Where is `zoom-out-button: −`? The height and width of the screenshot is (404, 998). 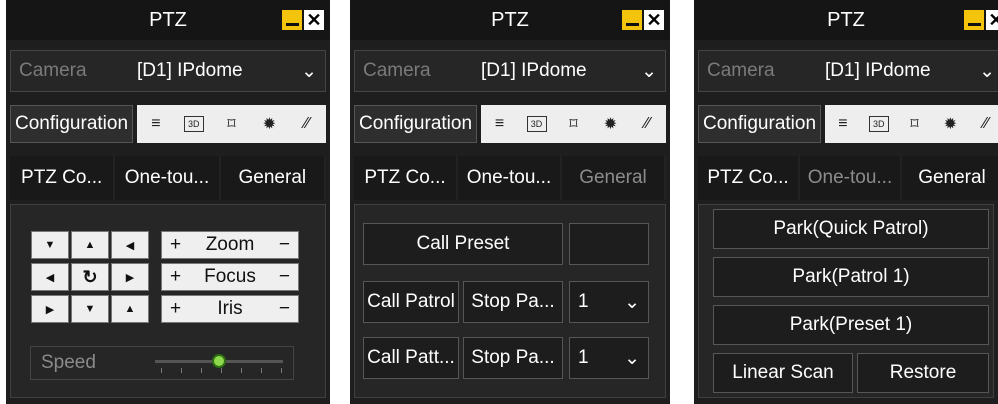
zoom-out-button: − is located at coordinates (284, 245).